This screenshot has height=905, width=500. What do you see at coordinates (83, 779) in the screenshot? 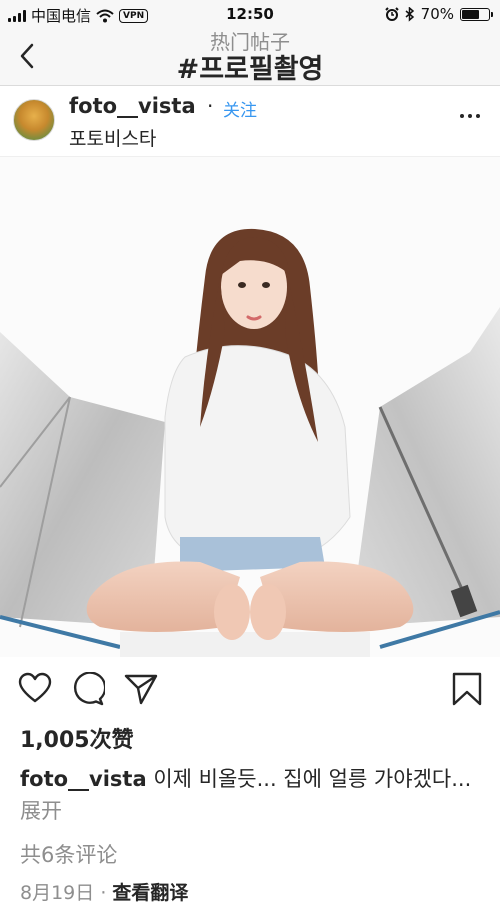
I see `caption-username: foto__vista` at bounding box center [83, 779].